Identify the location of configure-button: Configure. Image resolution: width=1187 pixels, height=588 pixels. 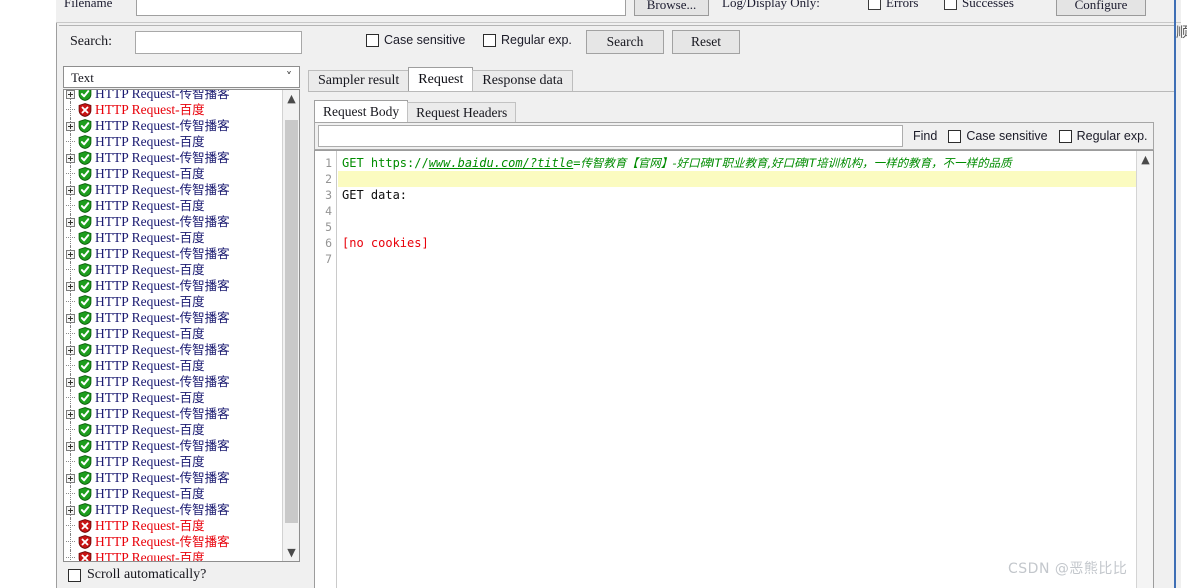
(1101, 8).